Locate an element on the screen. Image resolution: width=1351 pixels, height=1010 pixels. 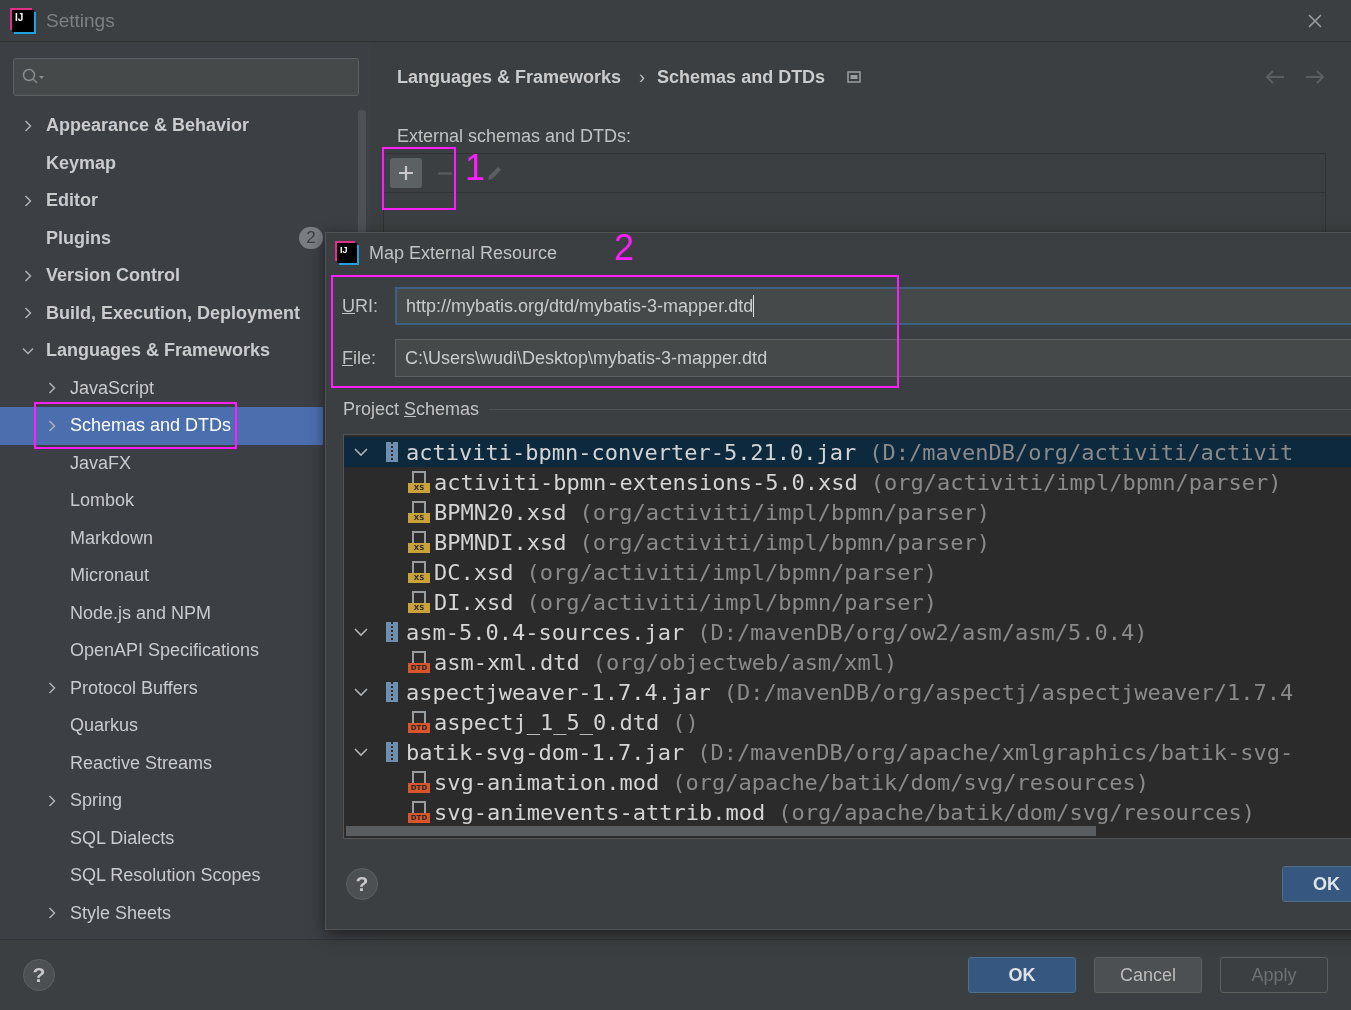
section-label: Project Schemas is located at coordinates (411, 409).